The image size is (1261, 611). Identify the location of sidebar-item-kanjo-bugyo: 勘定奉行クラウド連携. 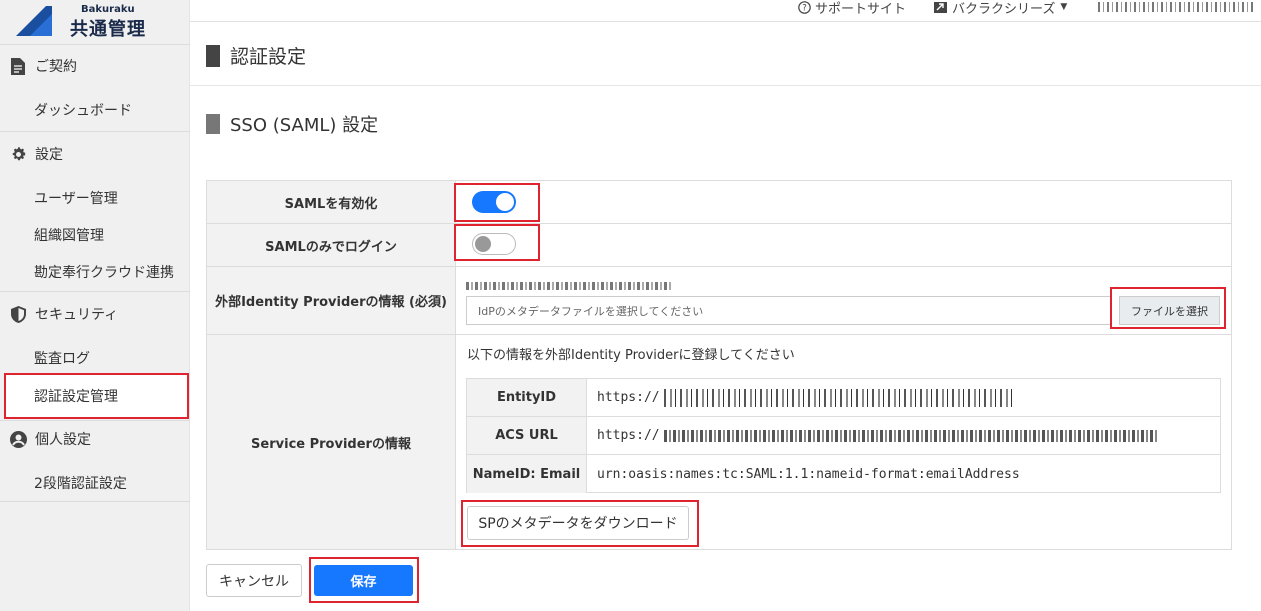
(104, 272).